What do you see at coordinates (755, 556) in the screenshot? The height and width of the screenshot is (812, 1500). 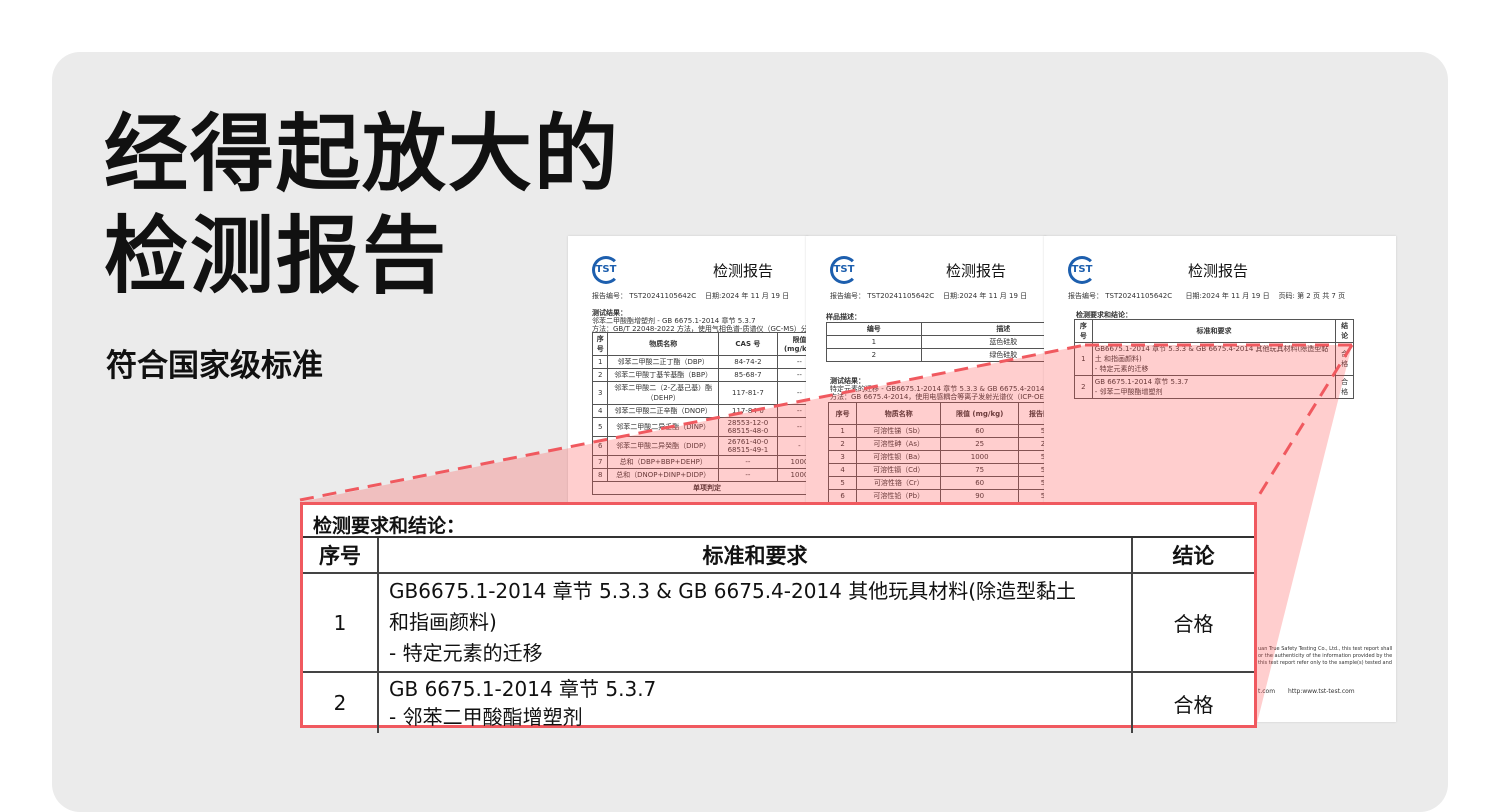 I see `col-header-standard: 标准和要求` at bounding box center [755, 556].